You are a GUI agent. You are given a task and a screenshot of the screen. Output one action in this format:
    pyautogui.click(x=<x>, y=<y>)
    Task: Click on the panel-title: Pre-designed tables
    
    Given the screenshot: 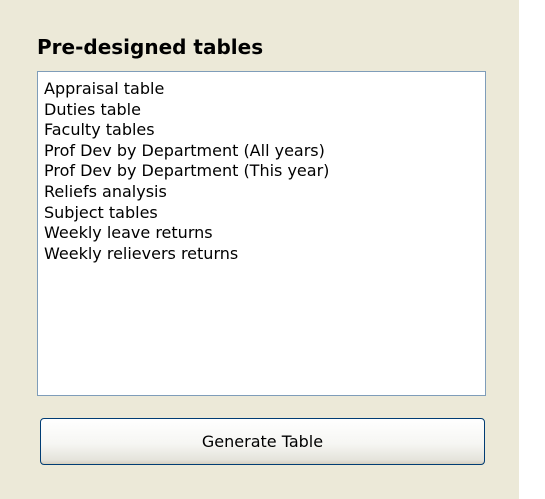 What is the action you would take?
    pyautogui.click(x=150, y=47)
    